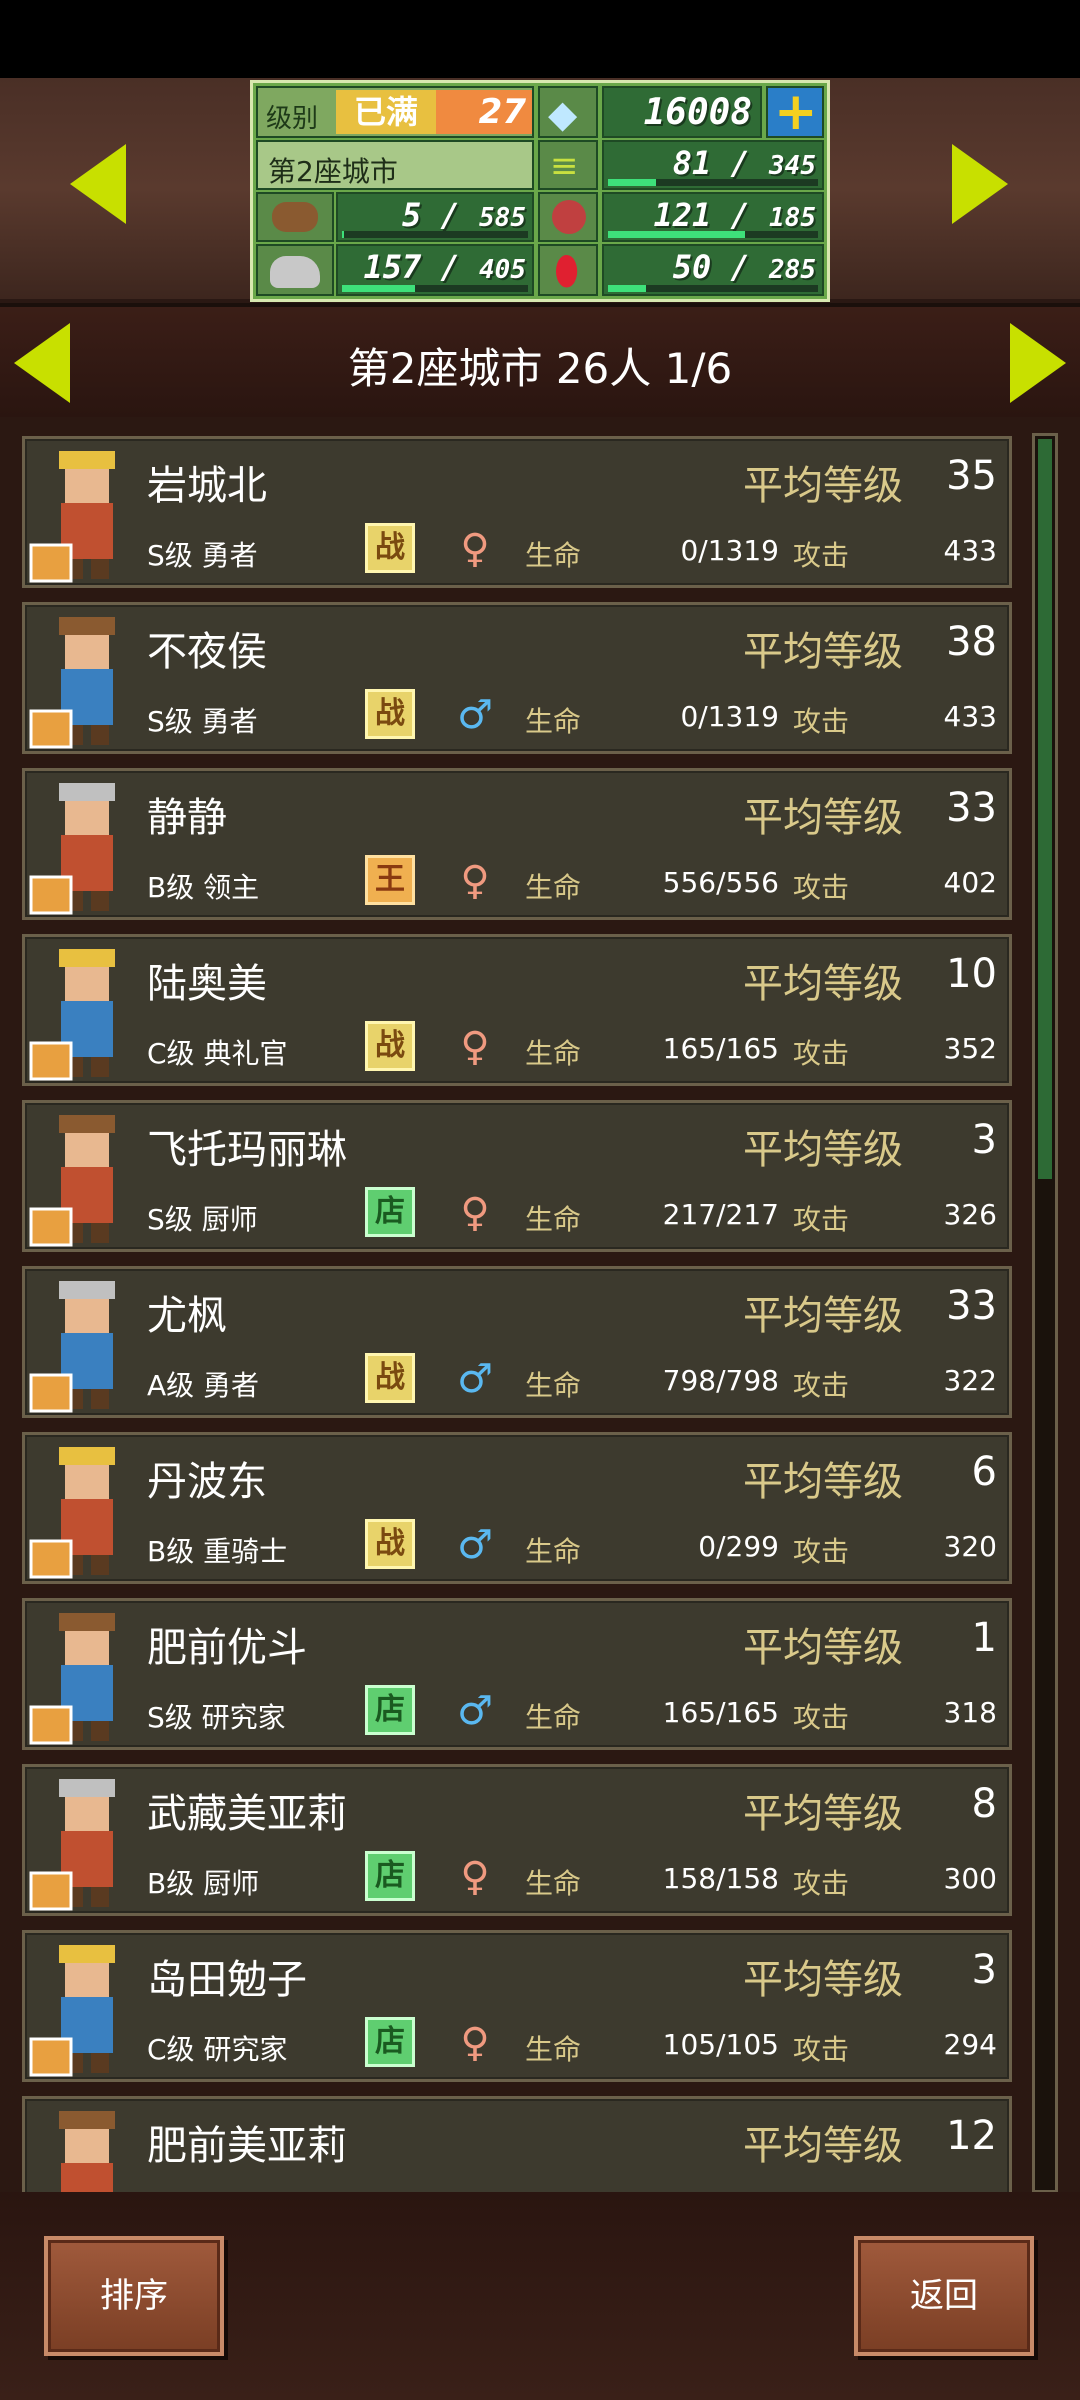 The height and width of the screenshot is (2400, 1080). What do you see at coordinates (207, 984) in the screenshot?
I see `character-name: 陆奥美` at bounding box center [207, 984].